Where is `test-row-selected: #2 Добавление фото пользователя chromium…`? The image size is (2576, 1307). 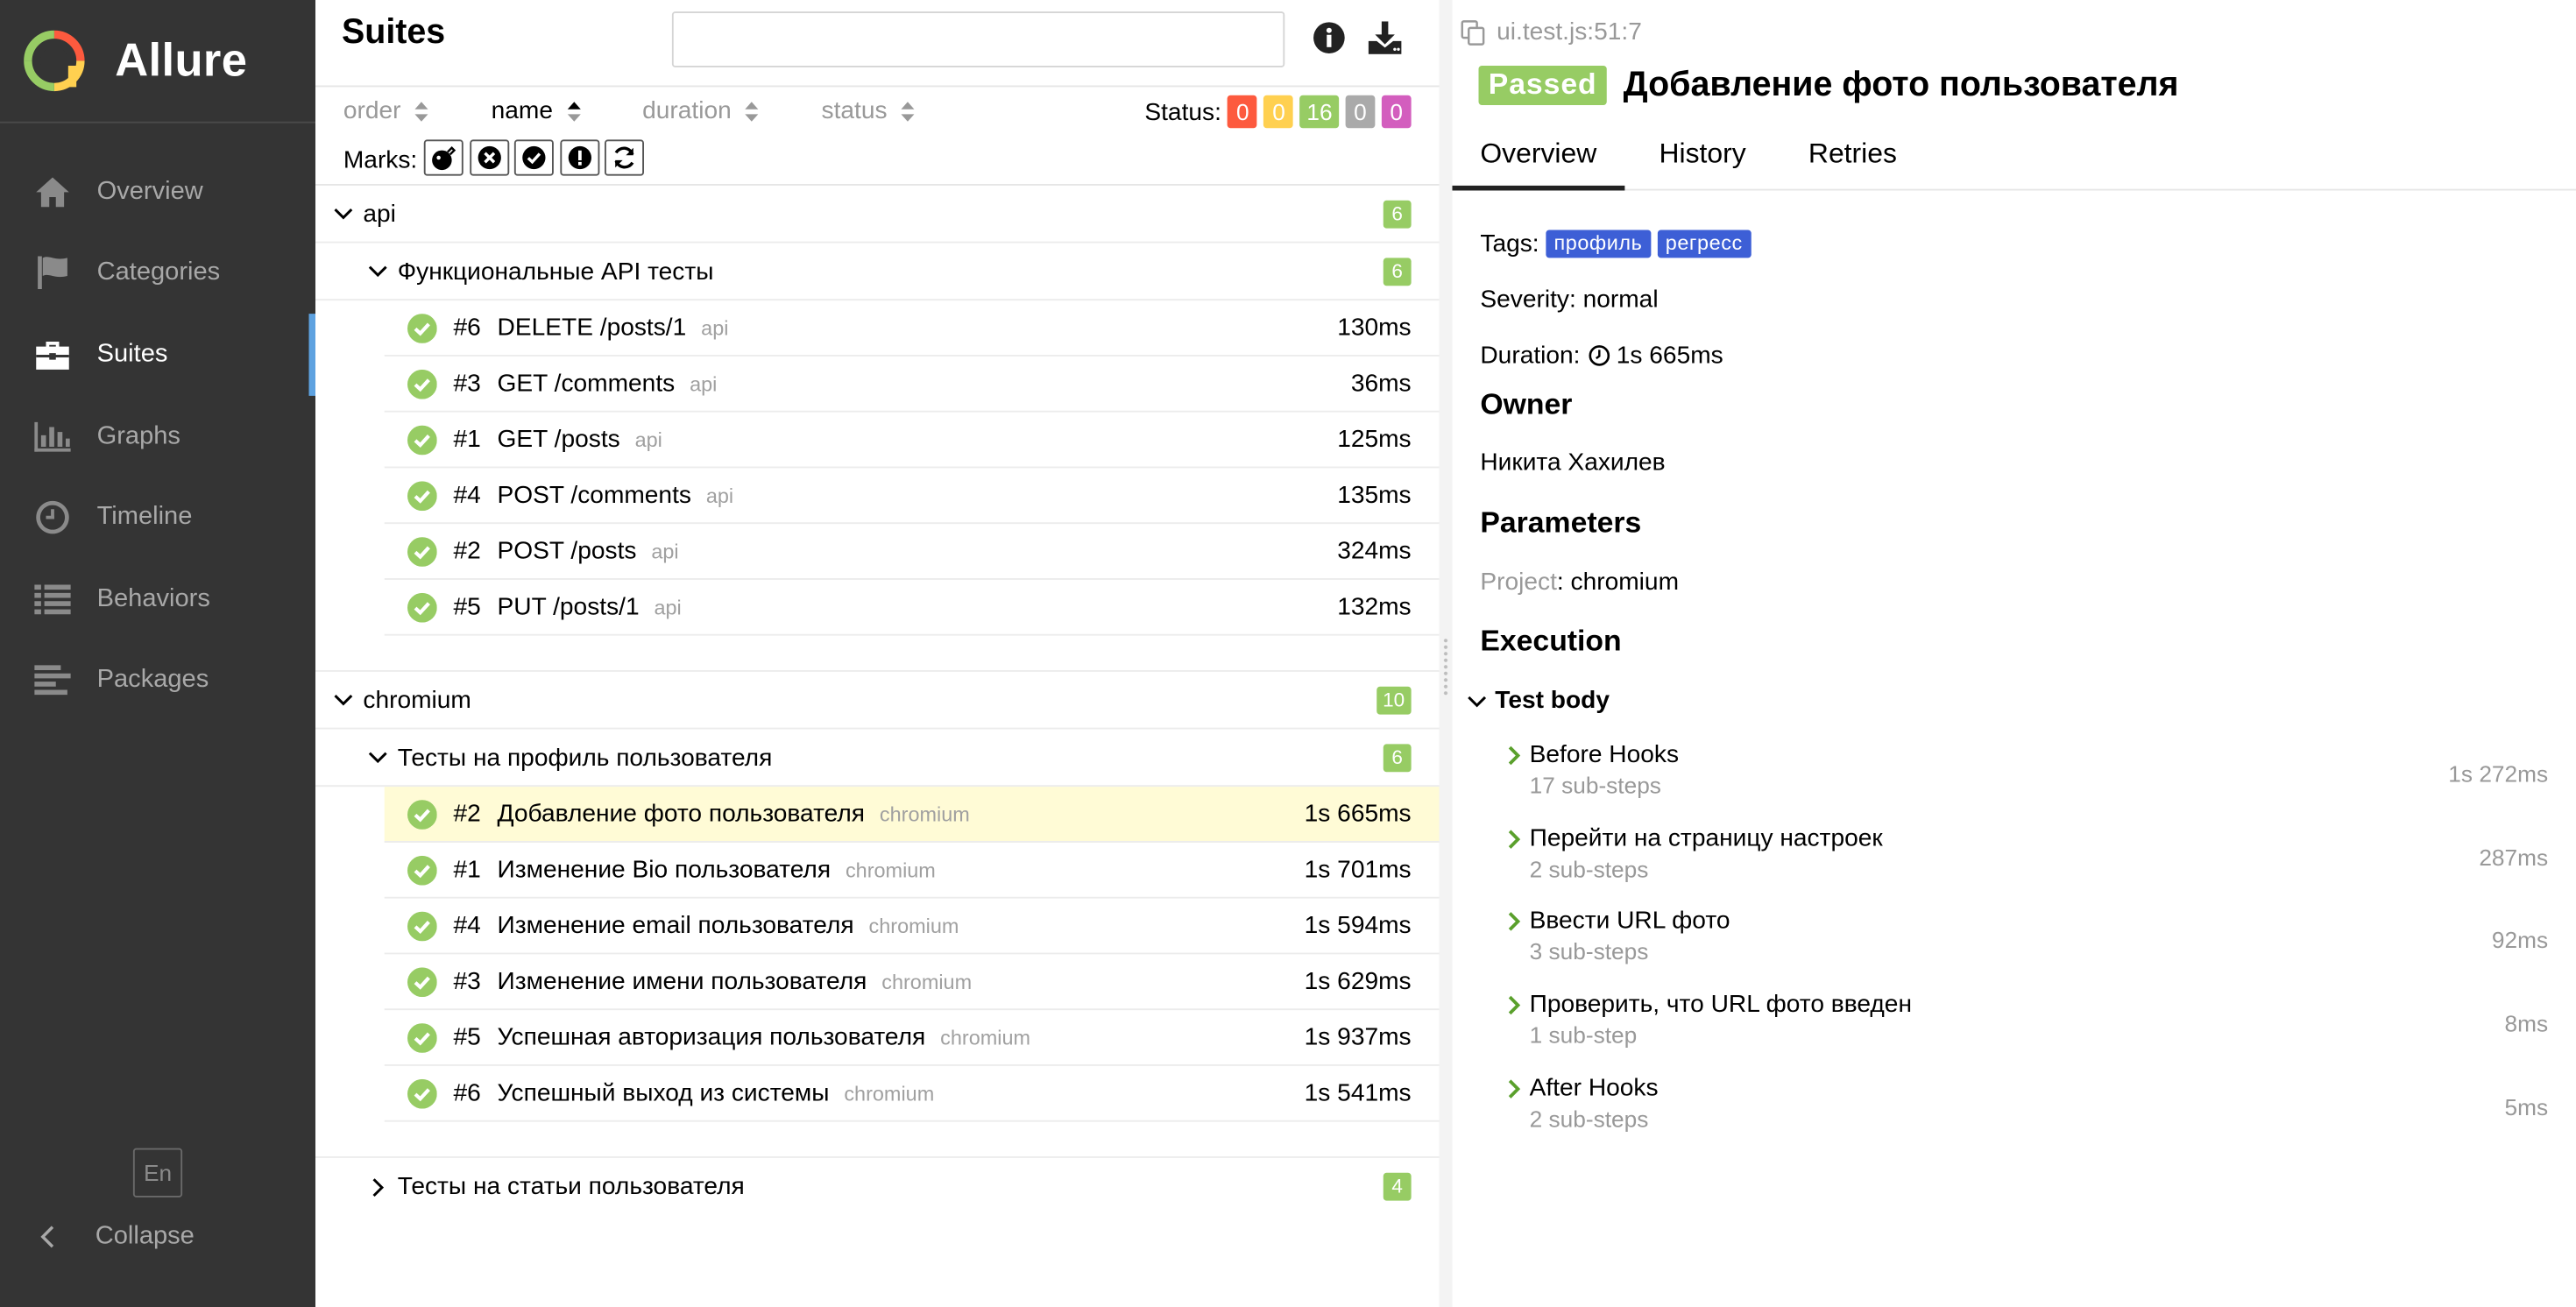
test-row-selected: #2 Добавление фото пользователя chromium… is located at coordinates (912, 815).